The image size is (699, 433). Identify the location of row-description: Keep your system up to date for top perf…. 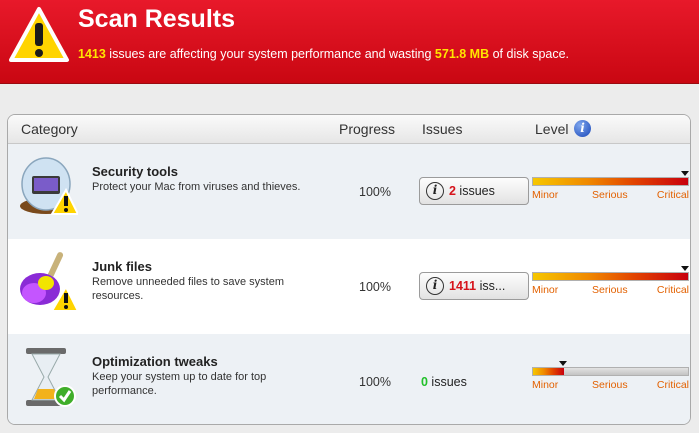
(179, 384).